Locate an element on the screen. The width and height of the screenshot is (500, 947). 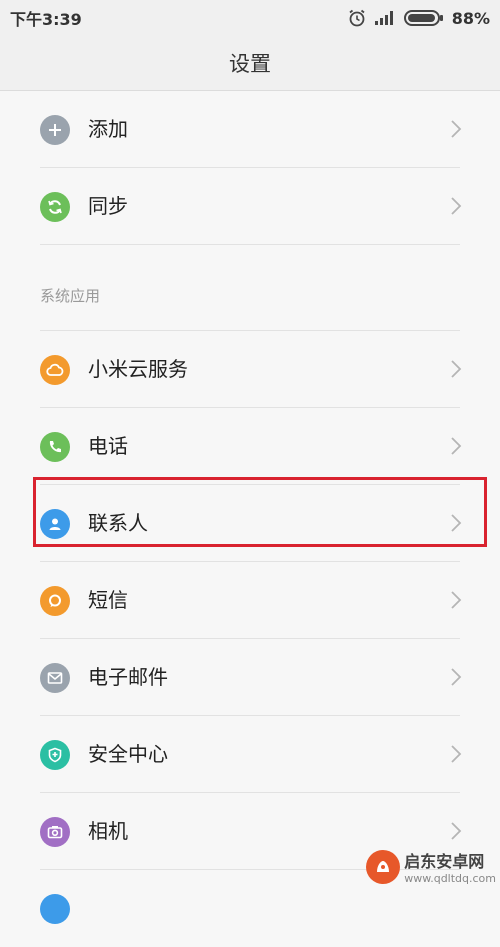
settings-item-label: 电话 is located at coordinates (108, 446).